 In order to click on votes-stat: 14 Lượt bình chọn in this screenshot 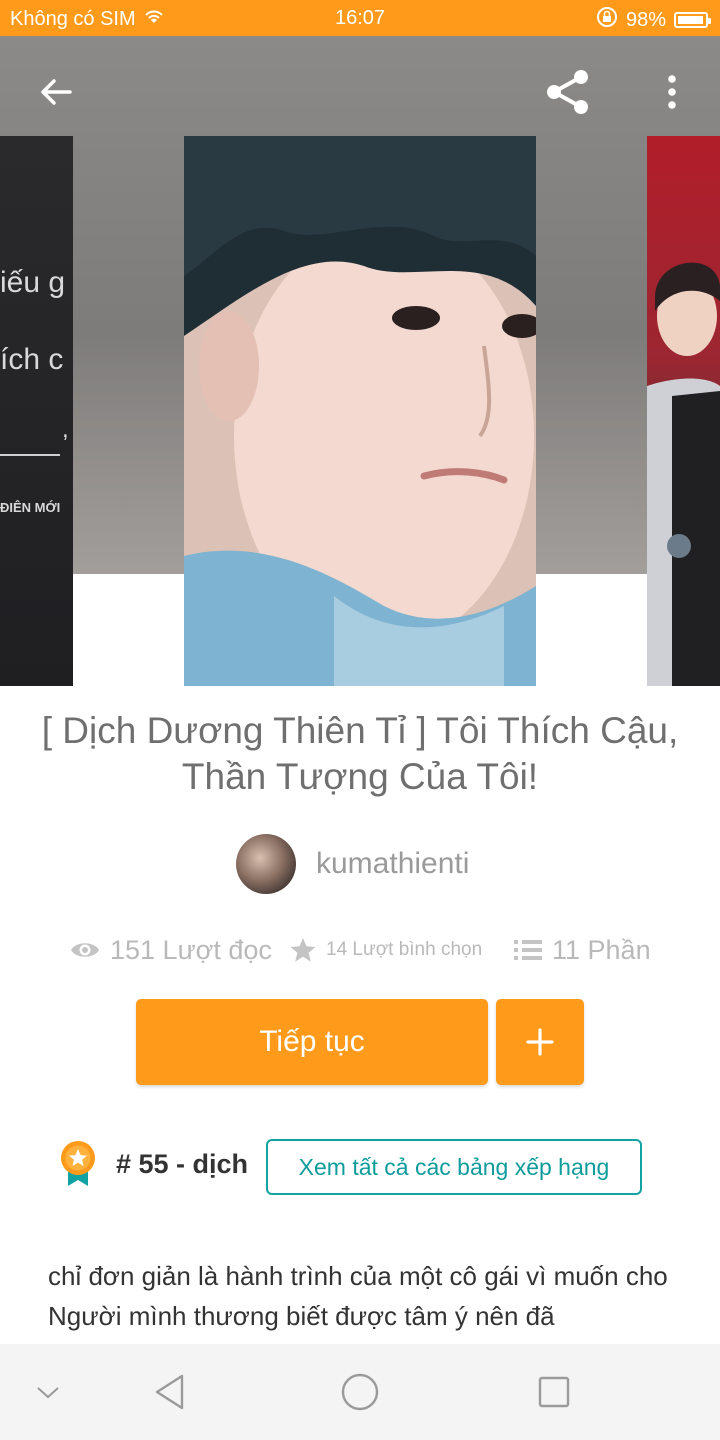, I will do `click(386, 950)`.